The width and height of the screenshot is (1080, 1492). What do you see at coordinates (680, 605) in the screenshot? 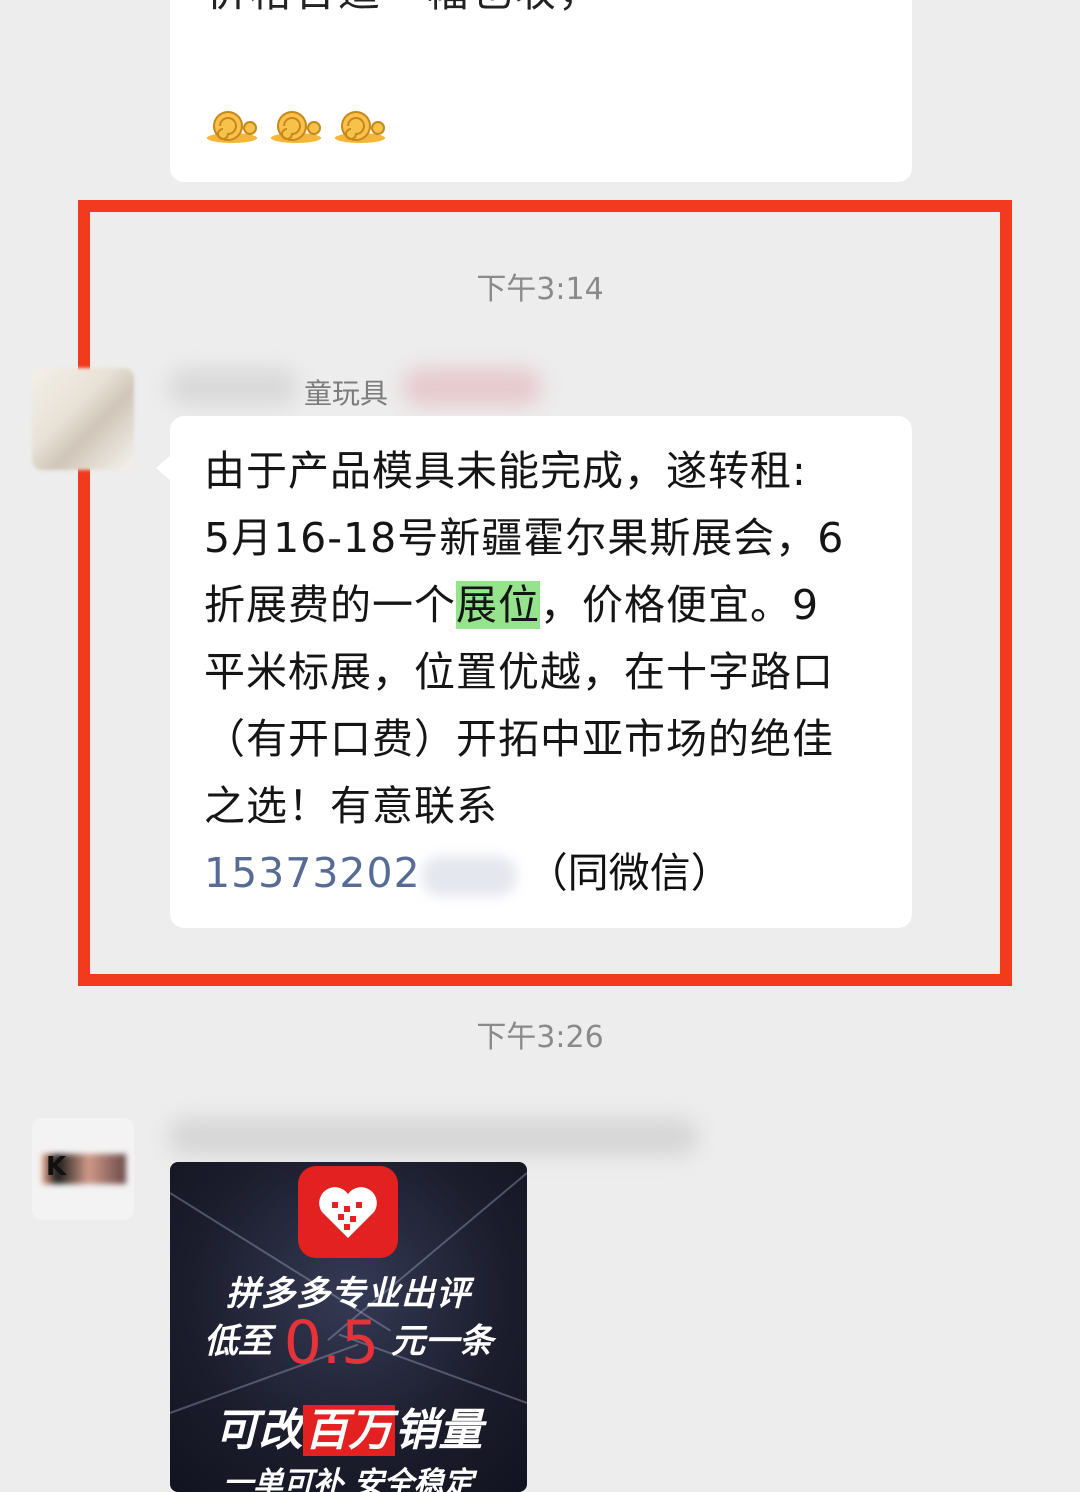
I see `message-text-segment: ，价格便宜。9` at bounding box center [680, 605].